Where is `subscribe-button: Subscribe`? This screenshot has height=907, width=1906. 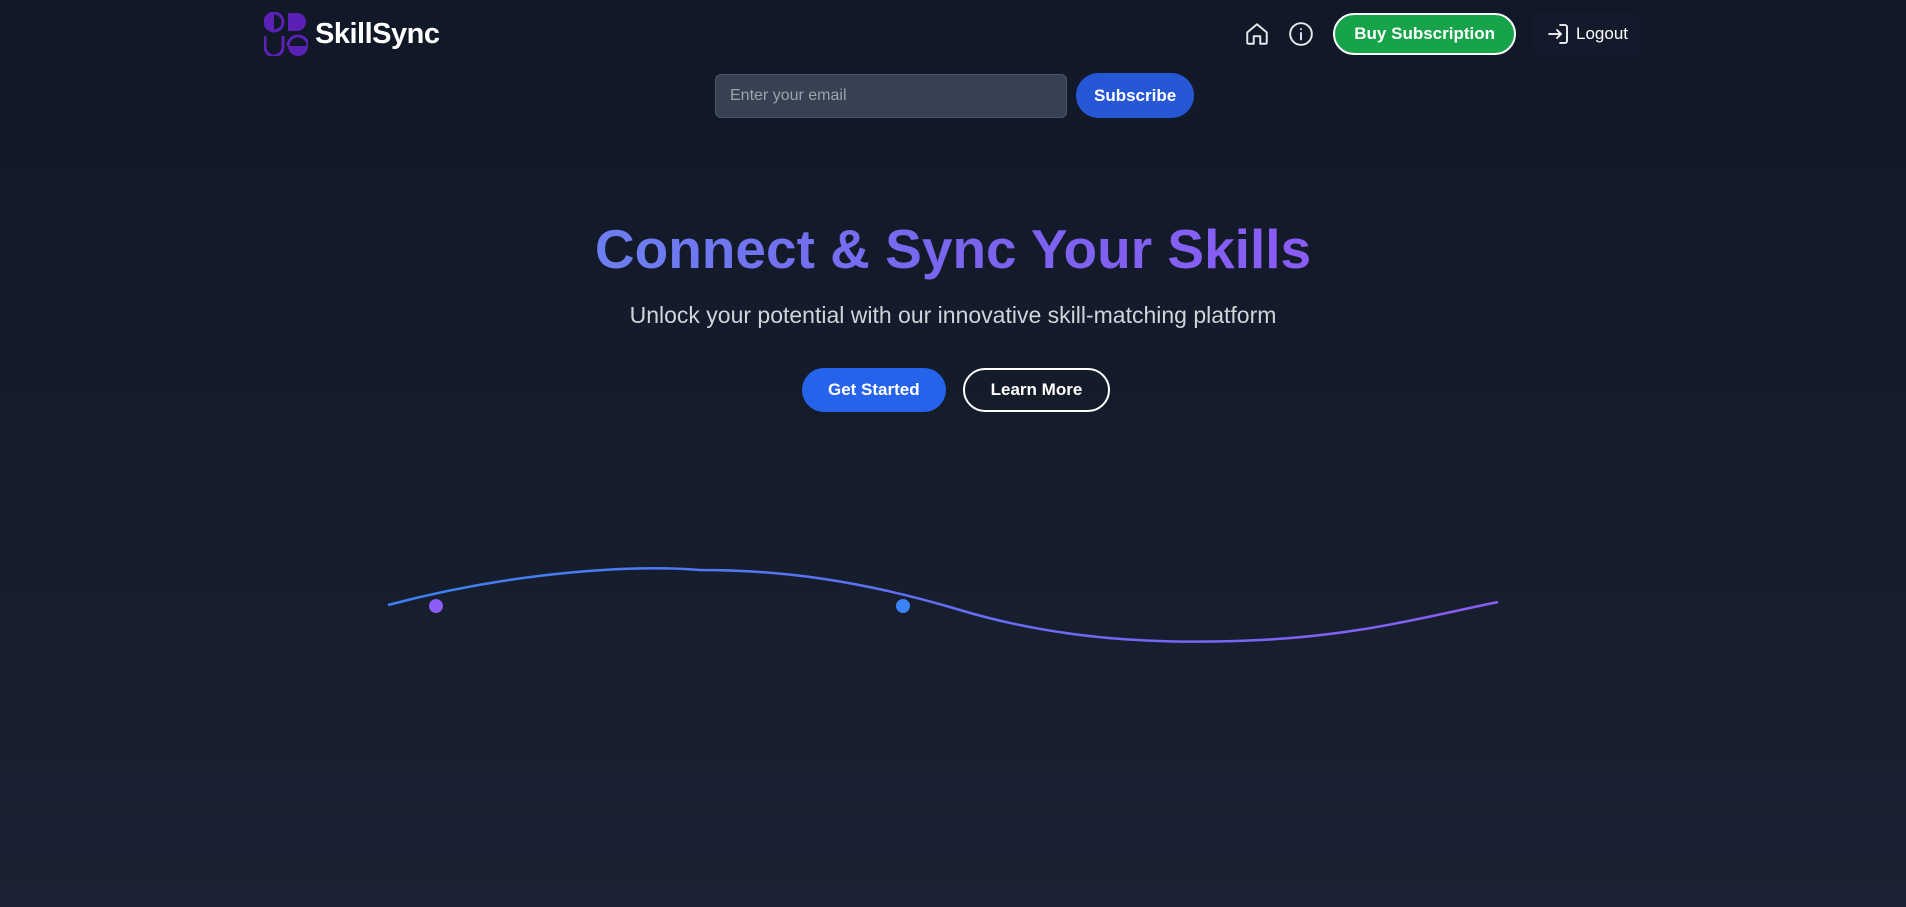
subscribe-button: Subscribe is located at coordinates (1135, 95).